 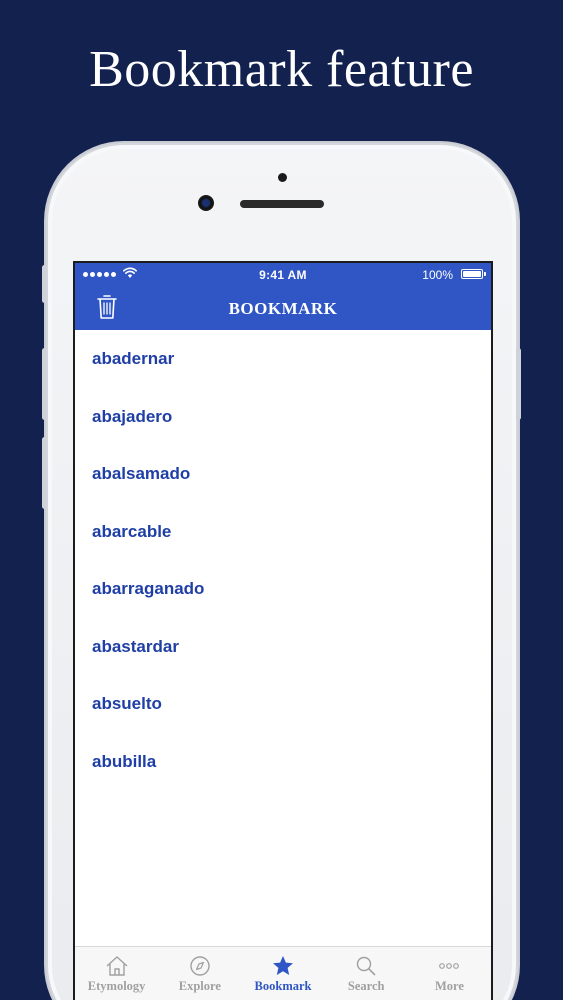 I want to click on more-icon, so click(x=449, y=966).